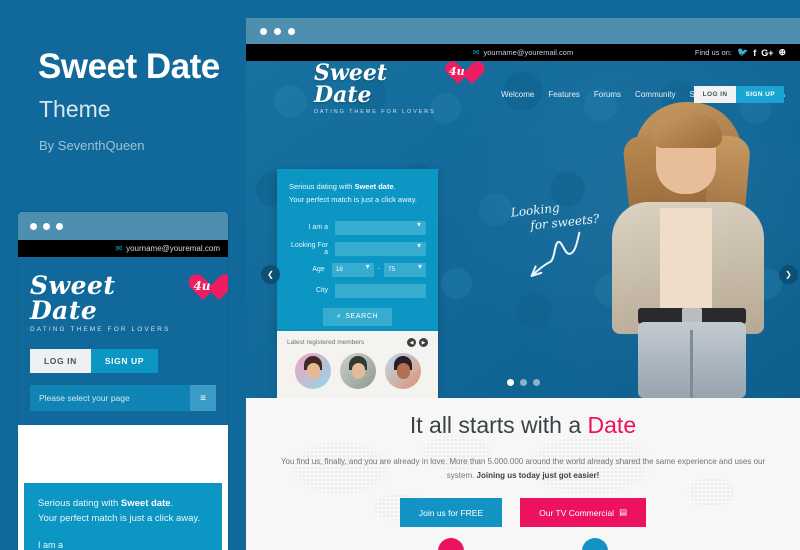  Describe the element at coordinates (357, 364) in the screenshot. I see `latest-members-card: Latest registered members ◀ ▶` at that location.